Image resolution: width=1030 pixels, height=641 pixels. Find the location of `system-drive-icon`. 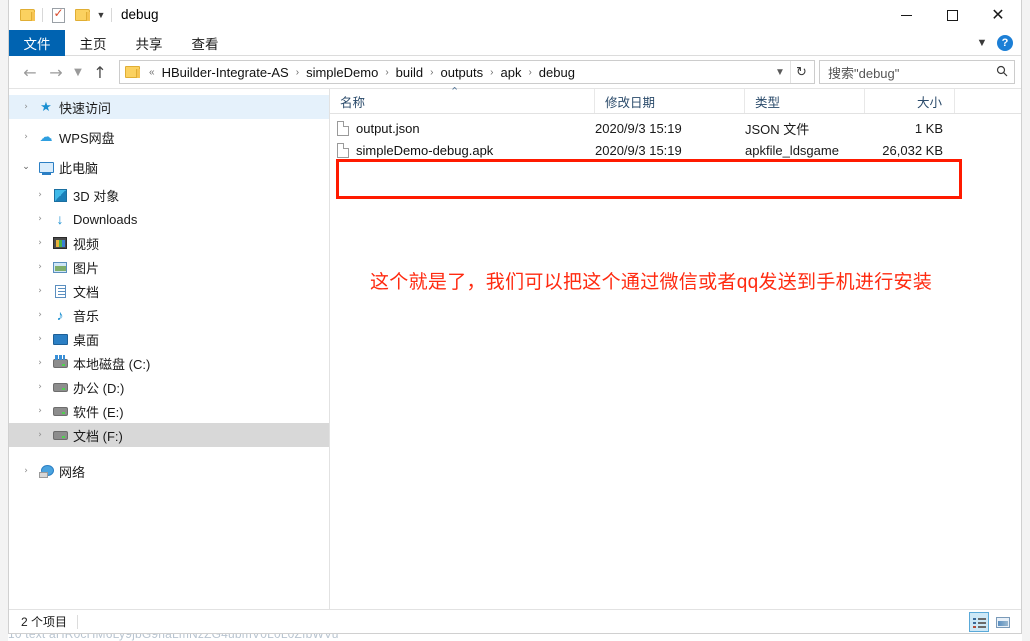

system-drive-icon is located at coordinates (60, 361).